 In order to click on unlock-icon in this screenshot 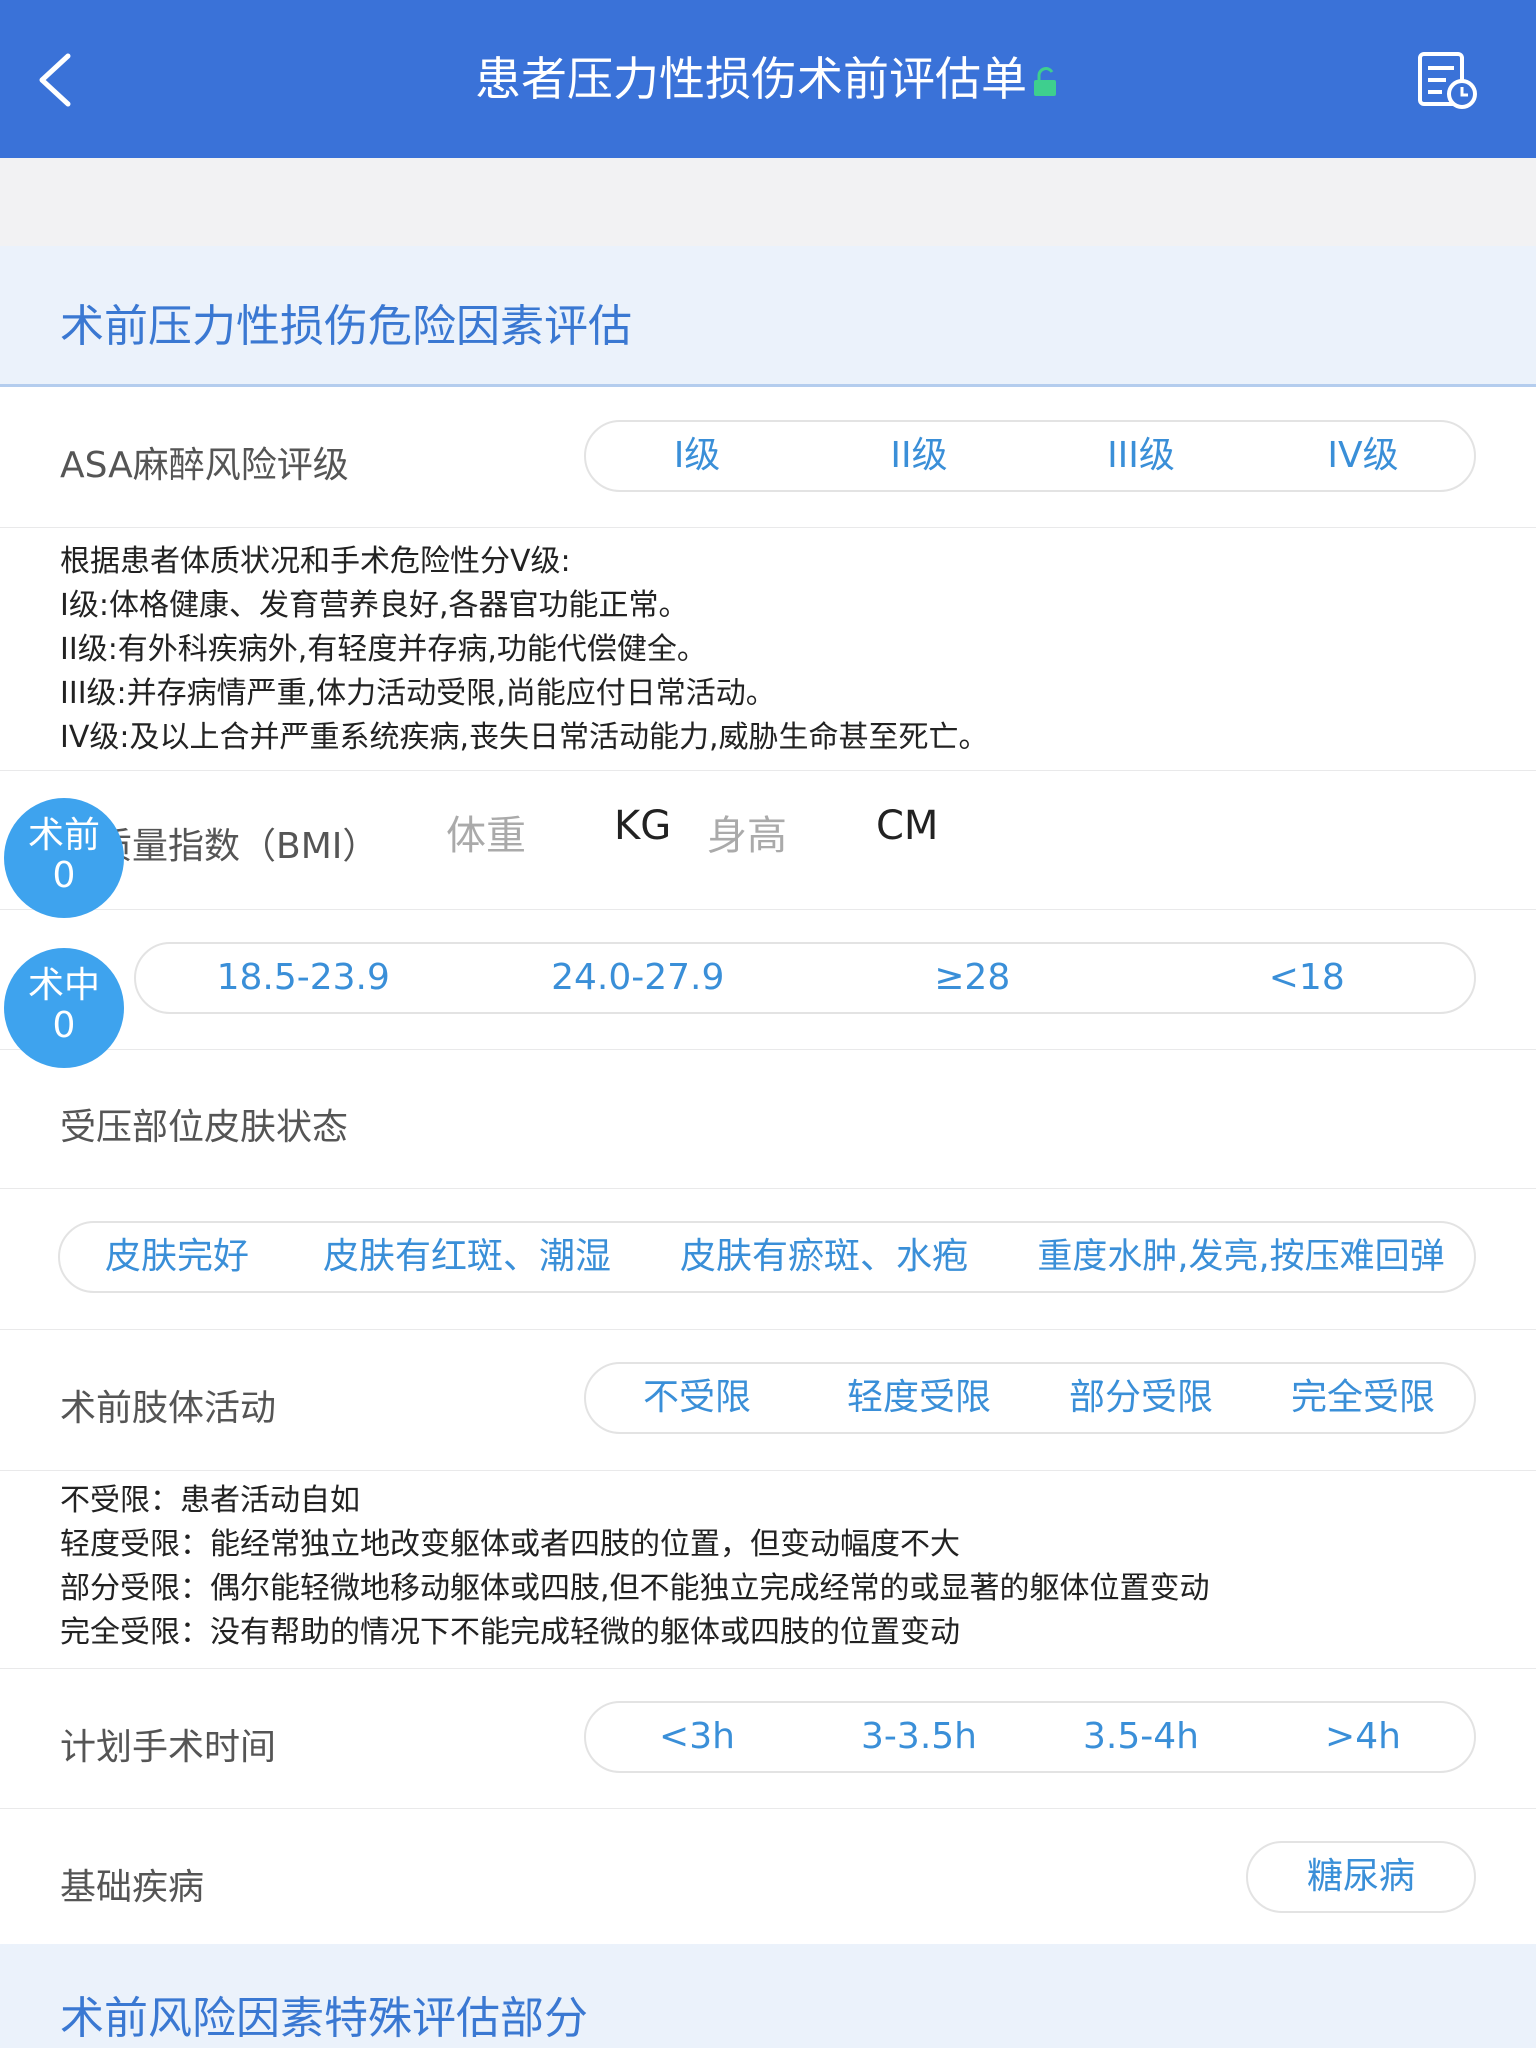, I will do `click(1046, 83)`.